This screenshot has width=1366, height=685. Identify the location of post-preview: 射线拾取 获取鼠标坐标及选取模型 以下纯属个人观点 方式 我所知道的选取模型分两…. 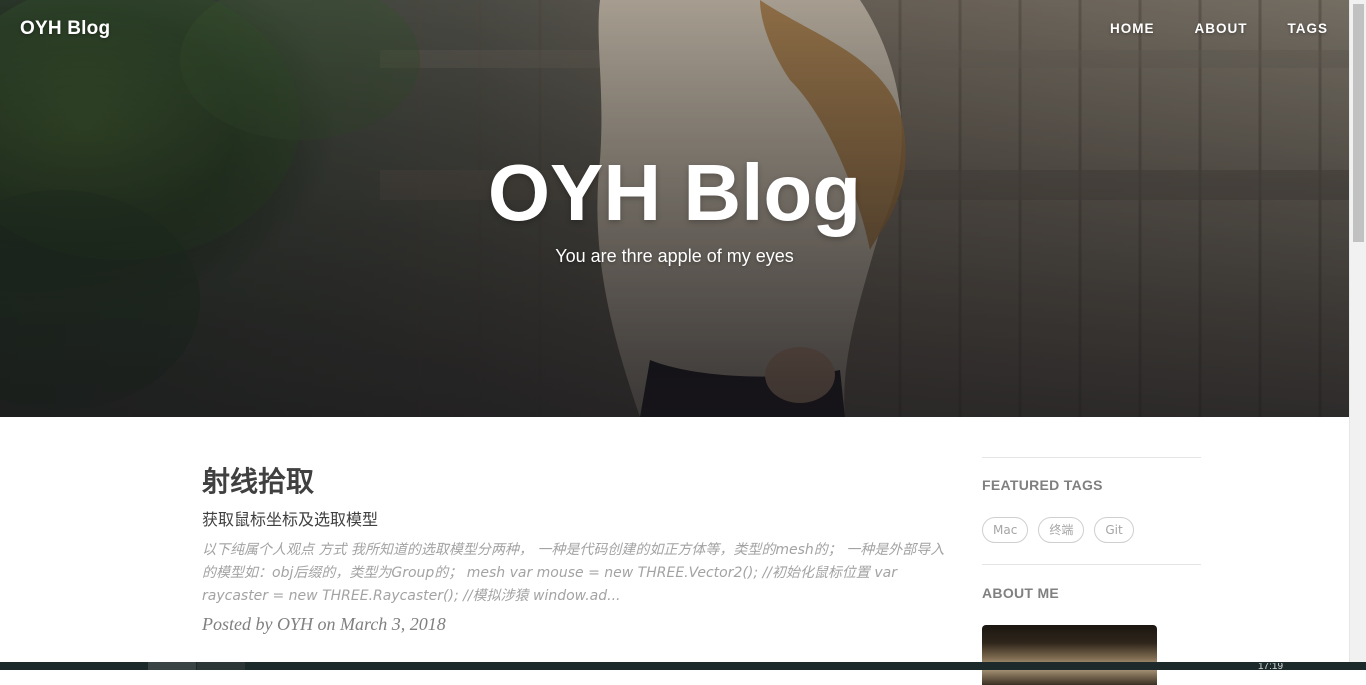
(582, 548).